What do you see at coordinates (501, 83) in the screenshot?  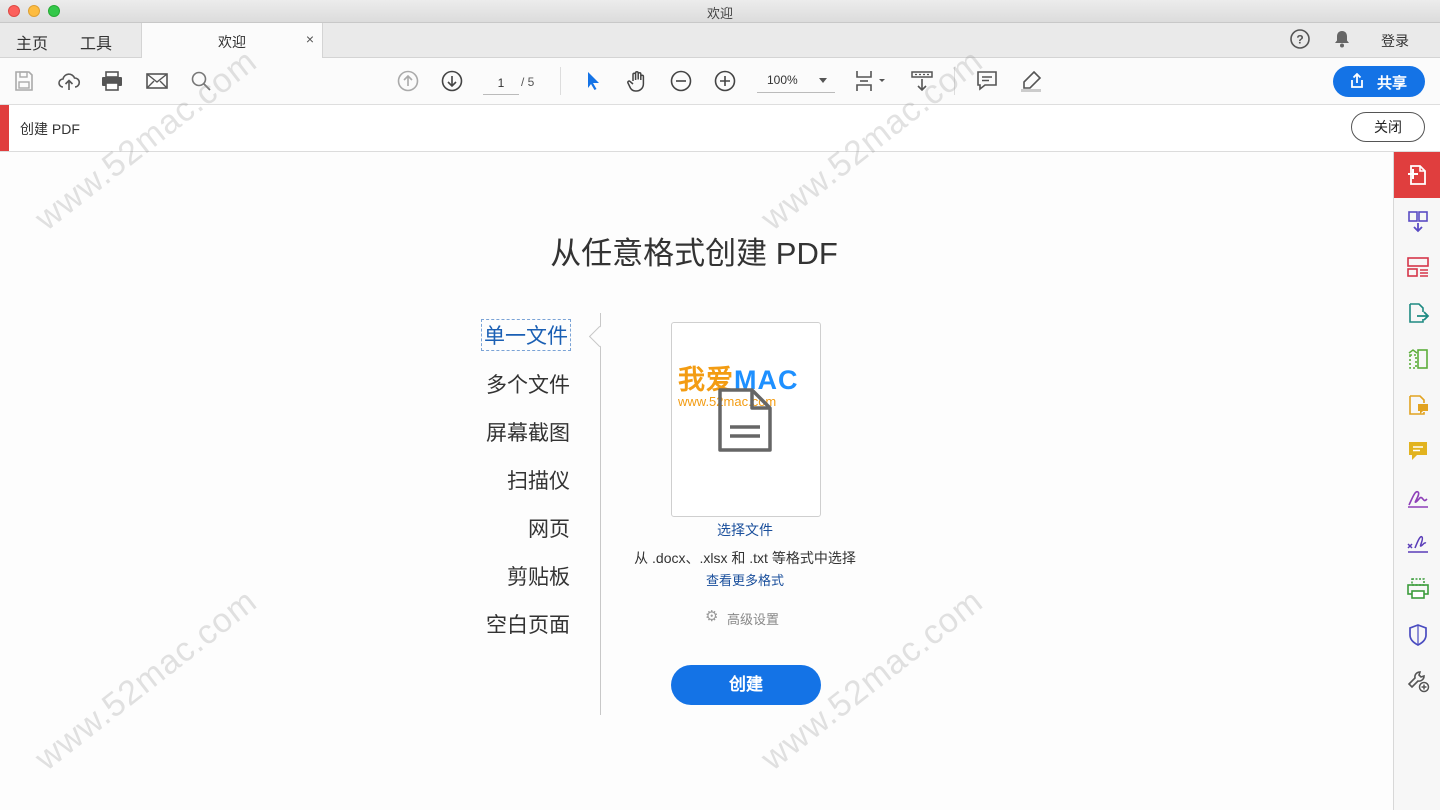 I see `page-number-input` at bounding box center [501, 83].